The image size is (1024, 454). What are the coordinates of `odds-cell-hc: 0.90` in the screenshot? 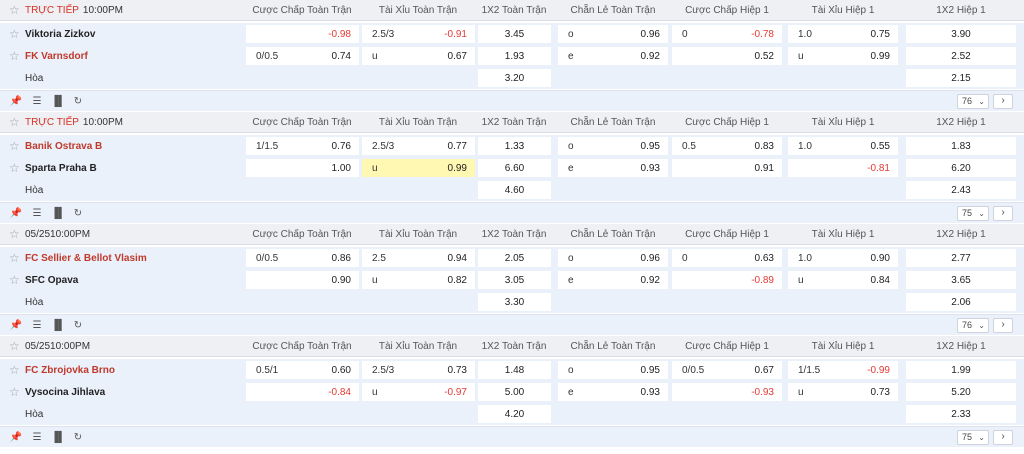 It's located at (302, 280).